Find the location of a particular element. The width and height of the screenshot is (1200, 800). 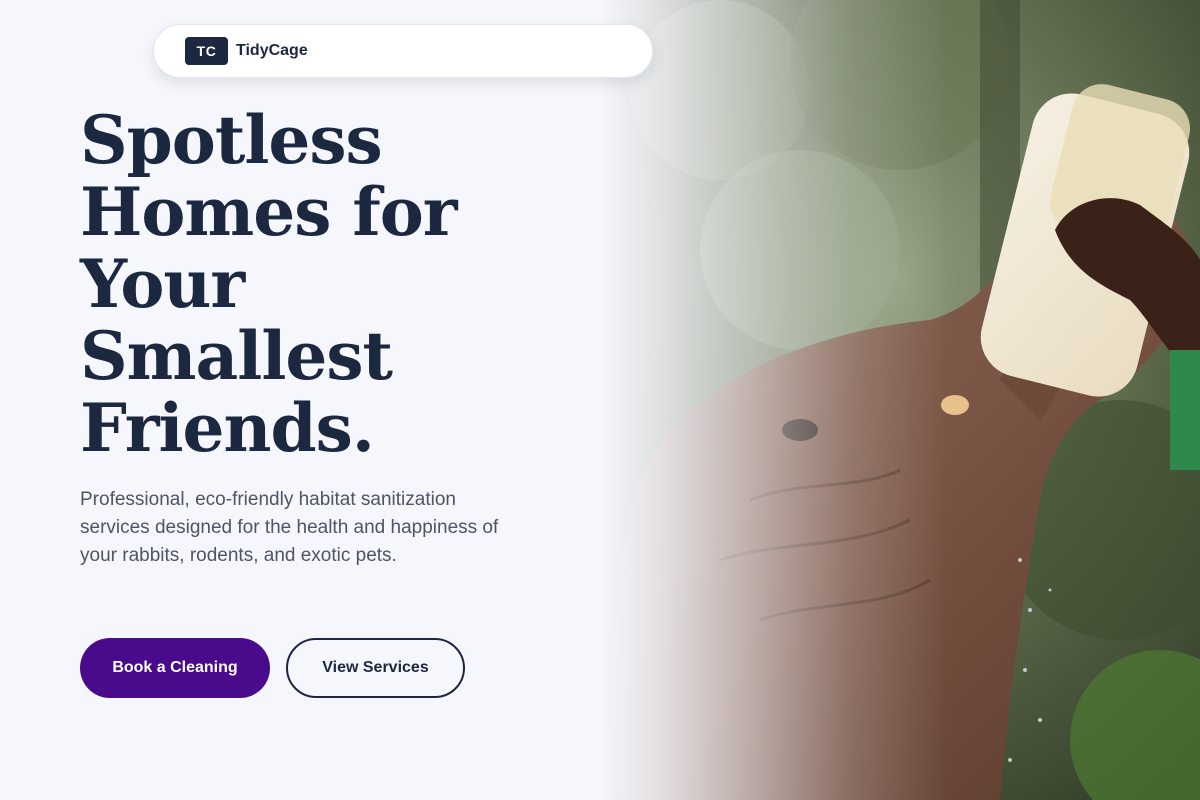

brand-name: TidyCage is located at coordinates (272, 51).